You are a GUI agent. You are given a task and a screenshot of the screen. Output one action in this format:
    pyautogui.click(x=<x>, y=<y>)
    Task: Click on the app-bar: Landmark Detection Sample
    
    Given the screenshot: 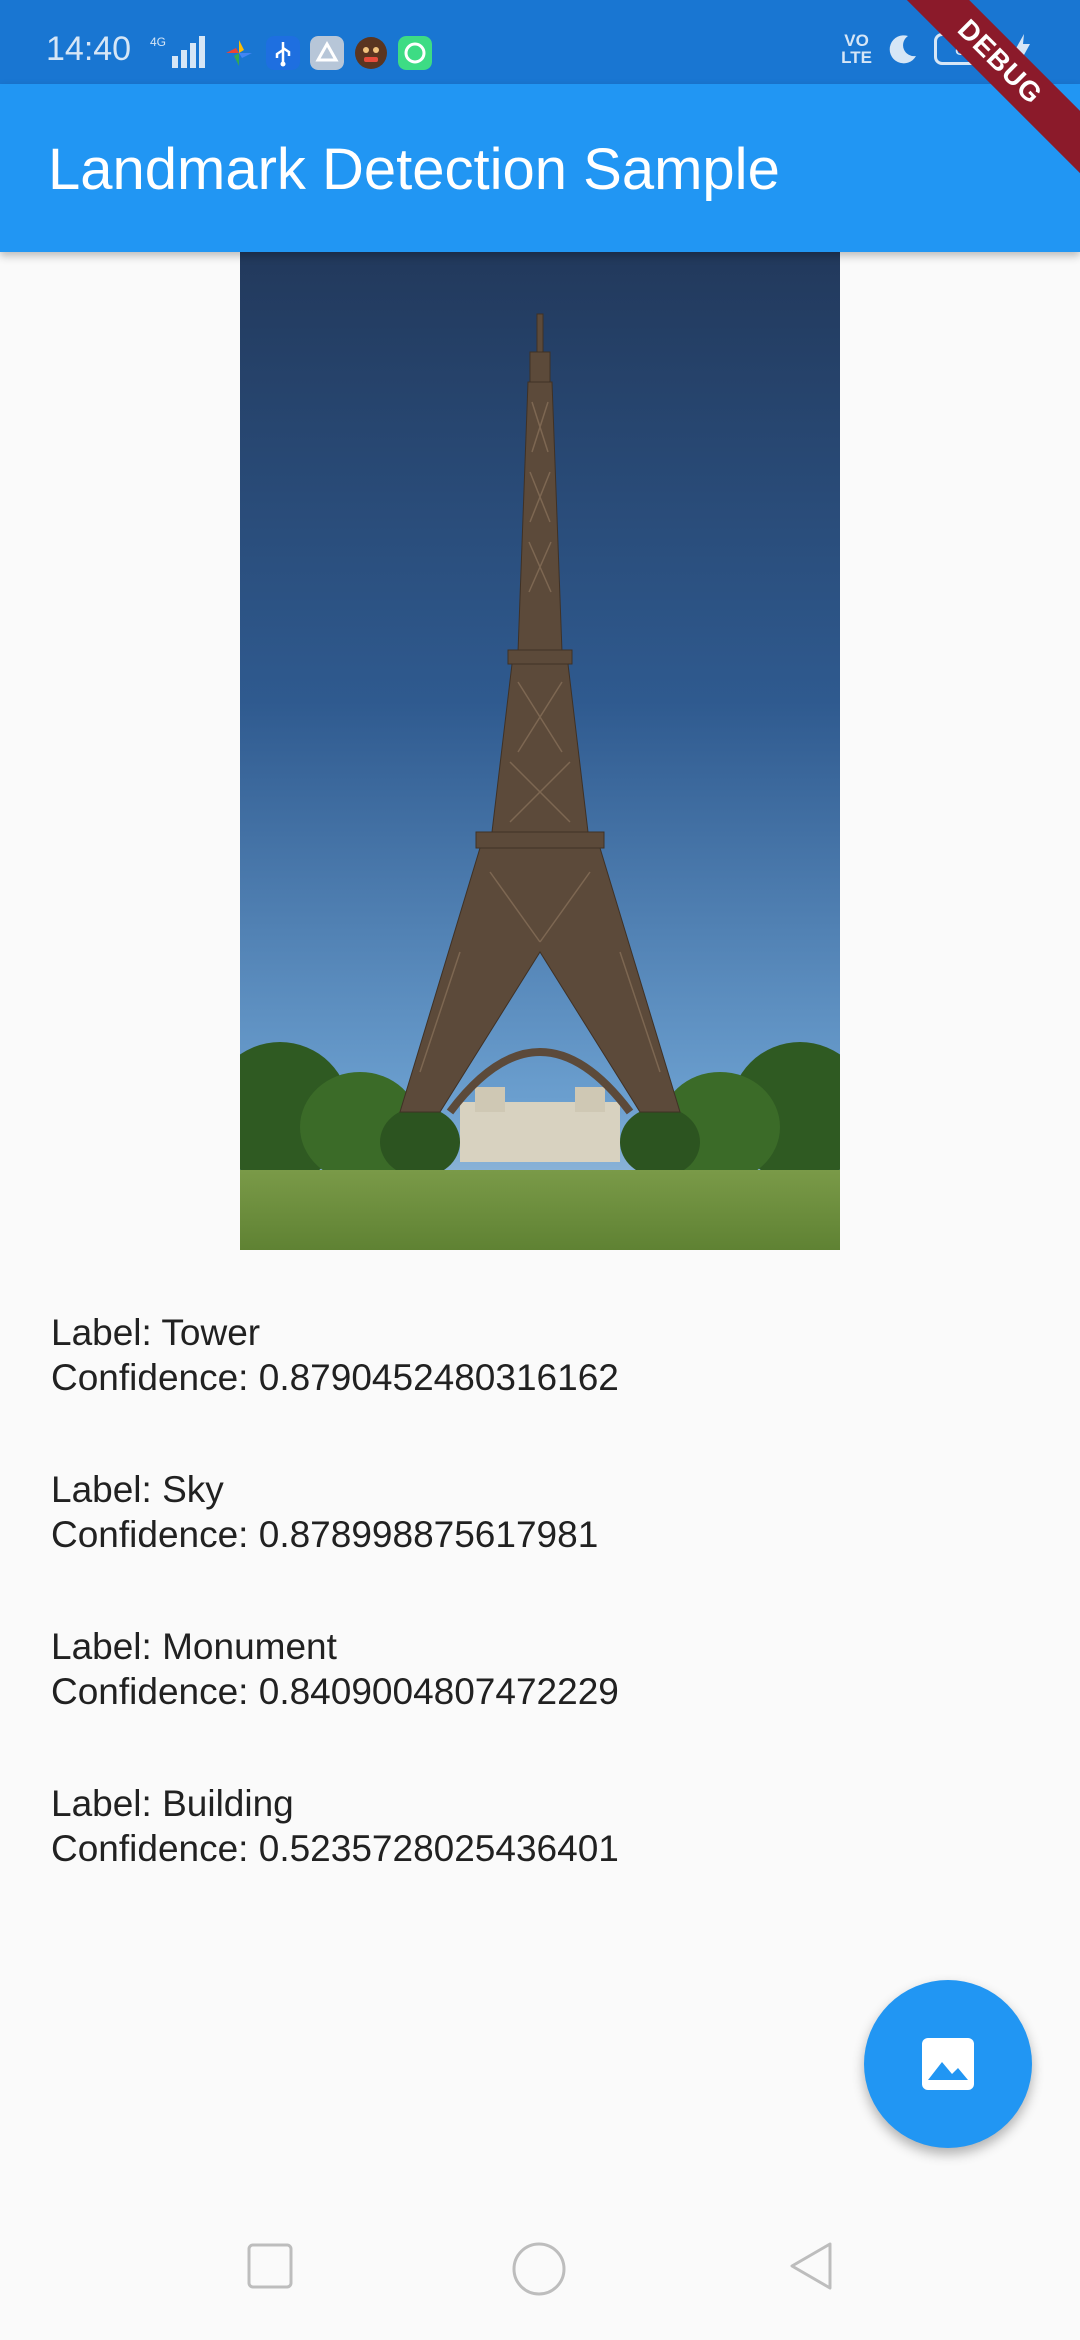 What is the action you would take?
    pyautogui.click(x=540, y=168)
    